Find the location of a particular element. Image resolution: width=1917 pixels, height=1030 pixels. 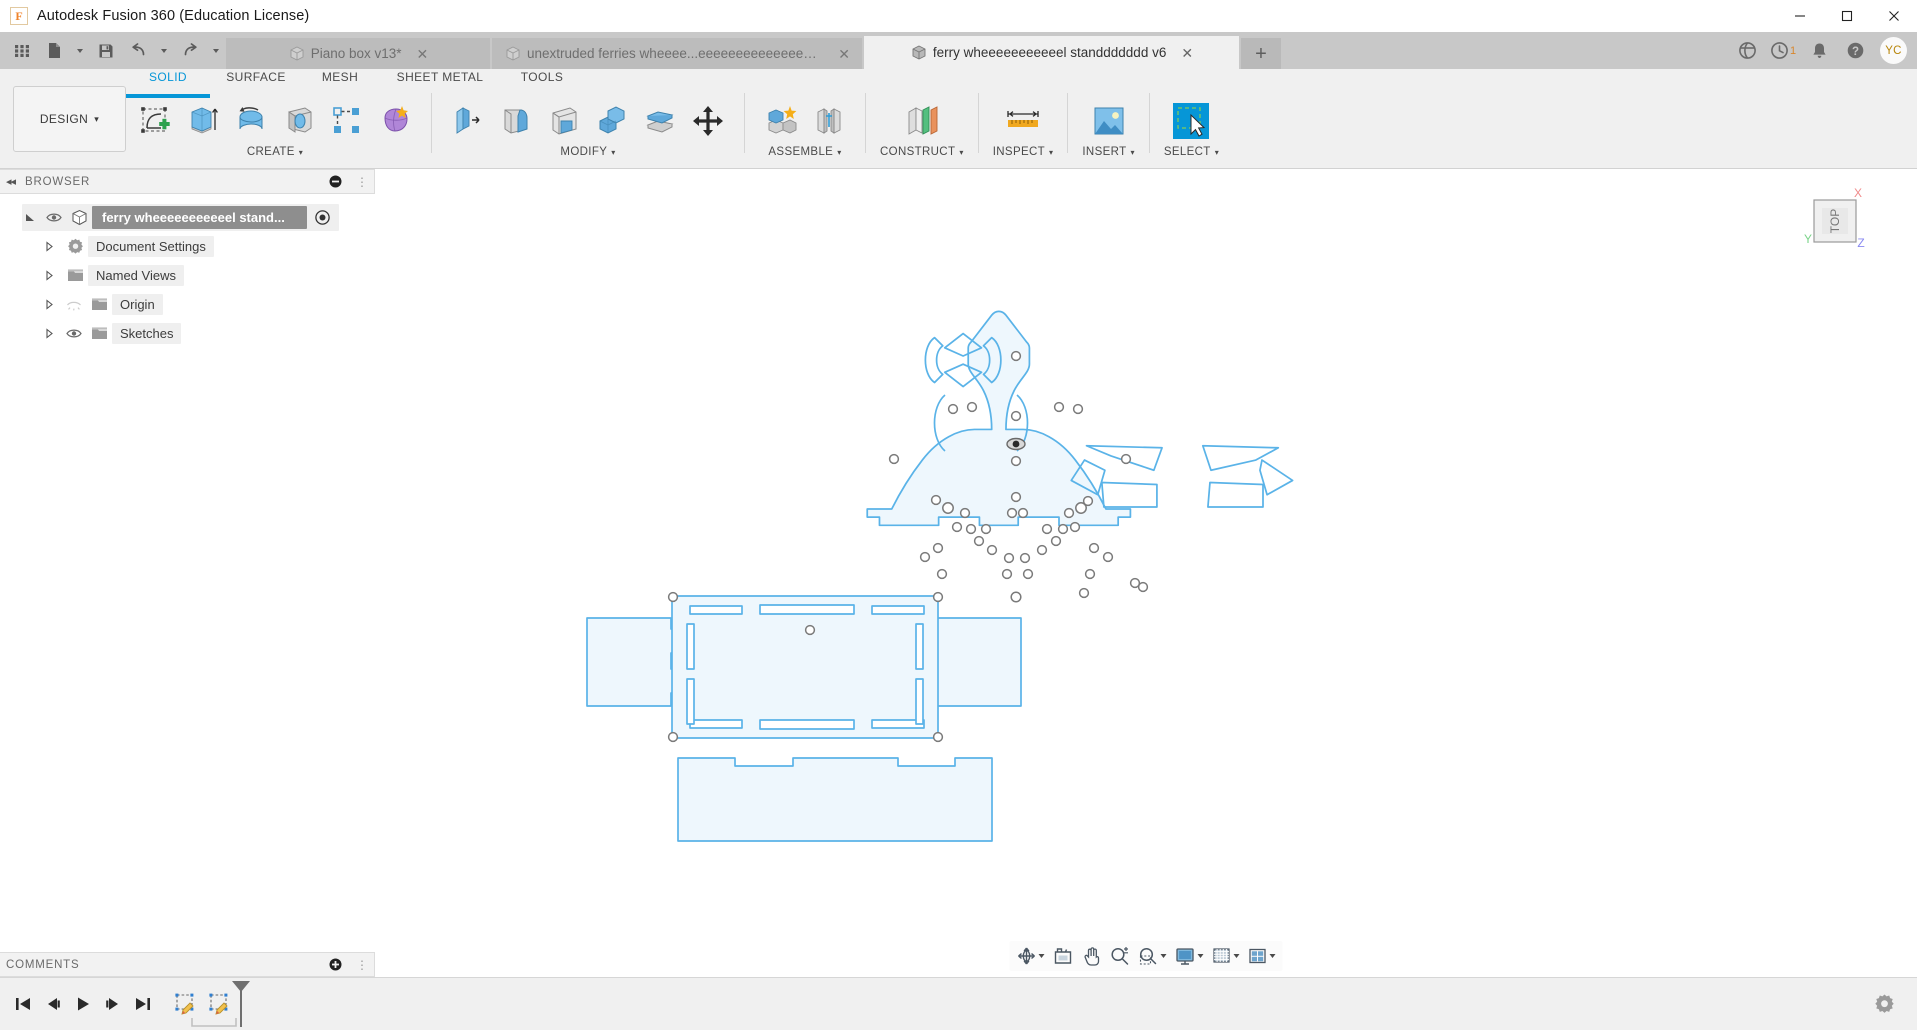

sweep-tool is located at coordinates (299, 121).